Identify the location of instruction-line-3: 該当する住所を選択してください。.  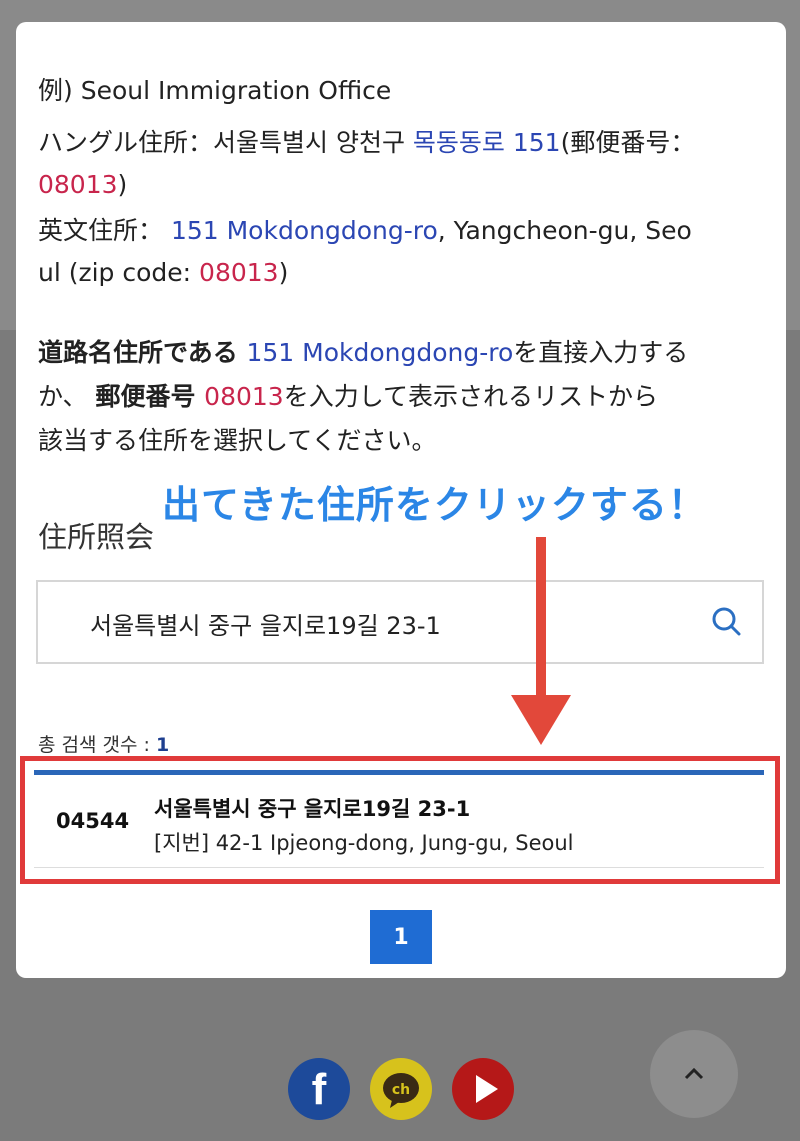
(237, 440).